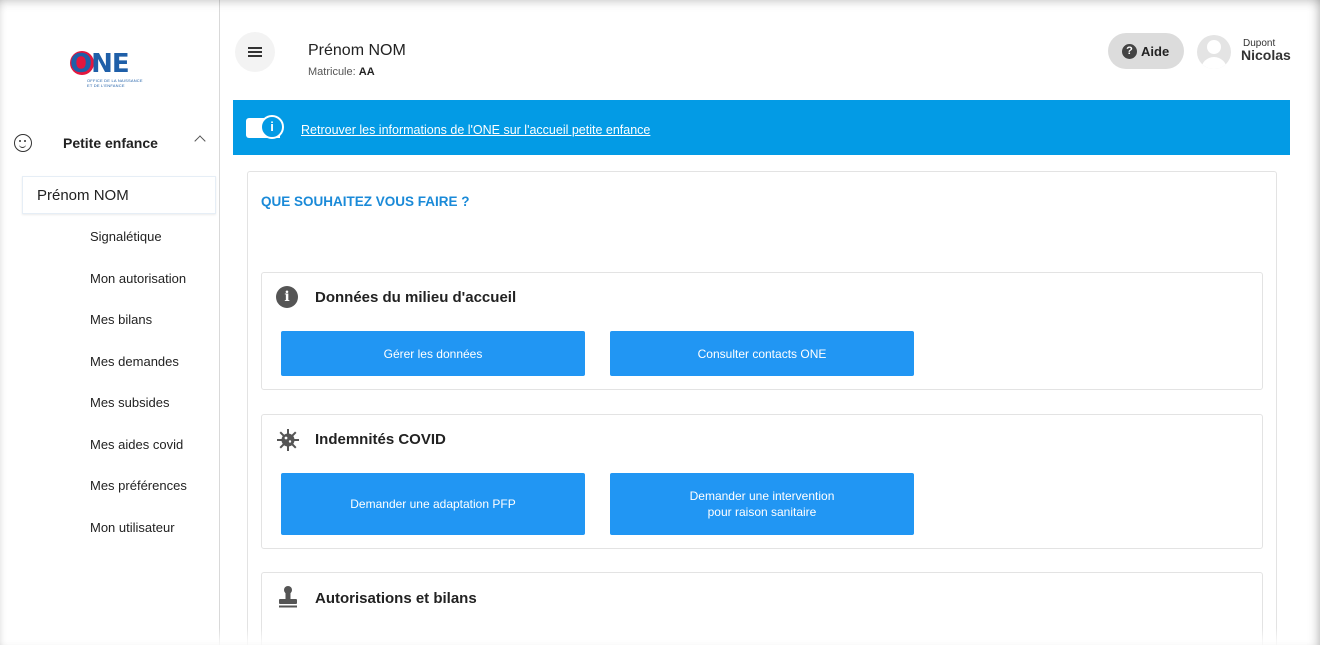 Image resolution: width=1320 pixels, height=645 pixels. I want to click on menu-toggle-button, so click(255, 52).